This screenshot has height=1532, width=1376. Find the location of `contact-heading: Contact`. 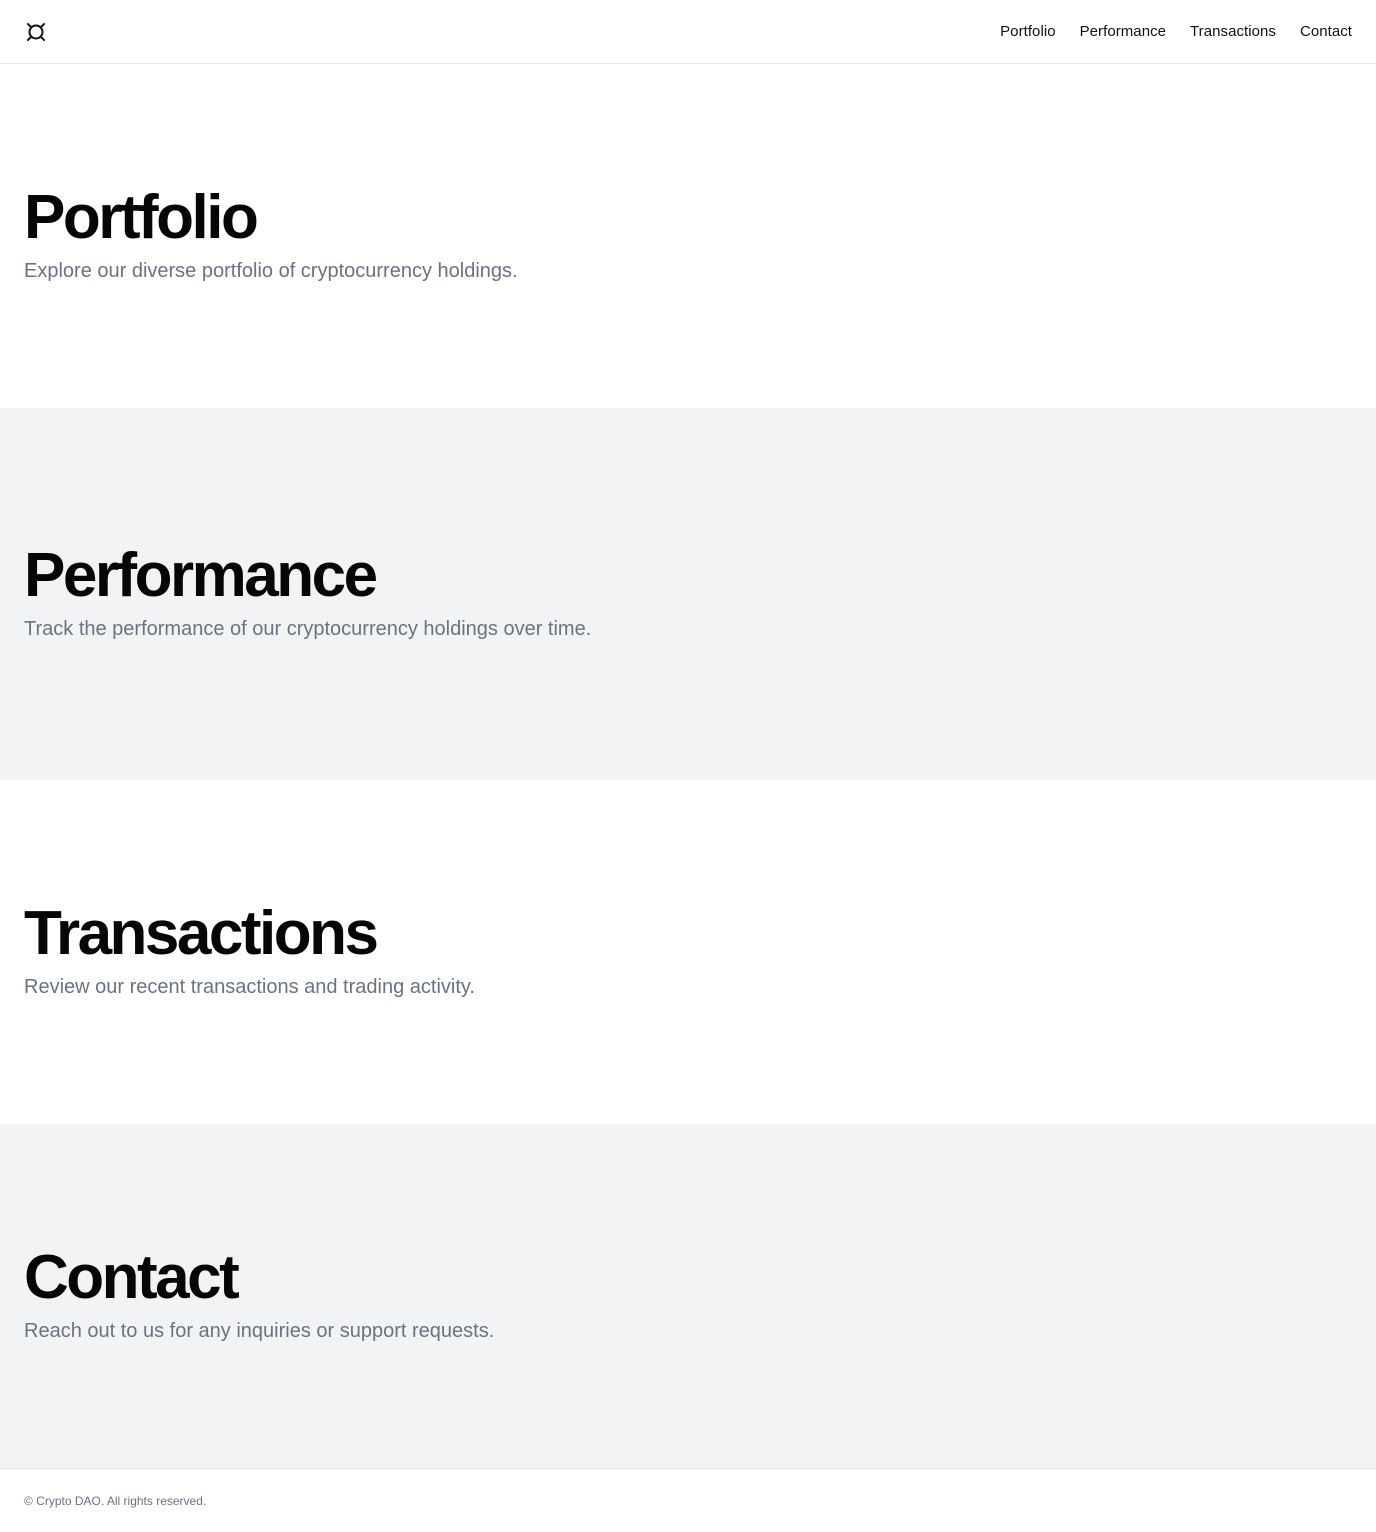

contact-heading: Contact is located at coordinates (132, 1277).